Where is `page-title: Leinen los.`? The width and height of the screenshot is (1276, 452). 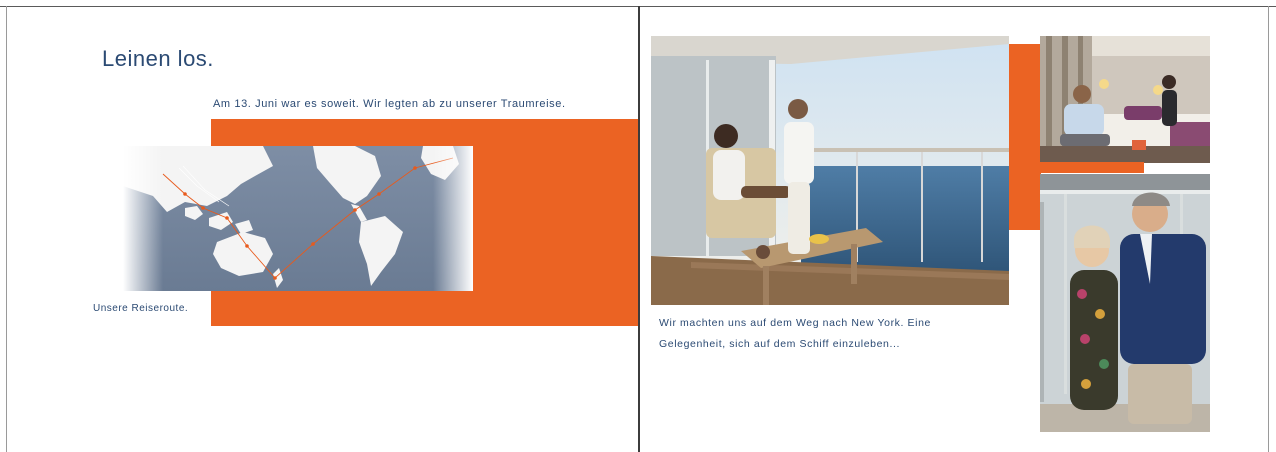 page-title: Leinen los. is located at coordinates (158, 58).